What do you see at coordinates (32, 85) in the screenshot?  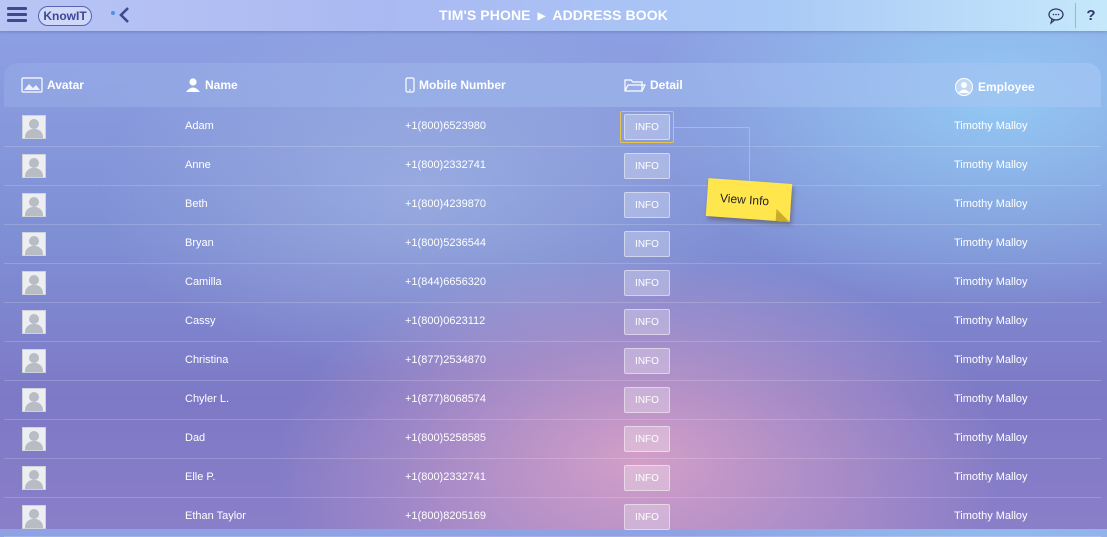 I see `image-icon` at bounding box center [32, 85].